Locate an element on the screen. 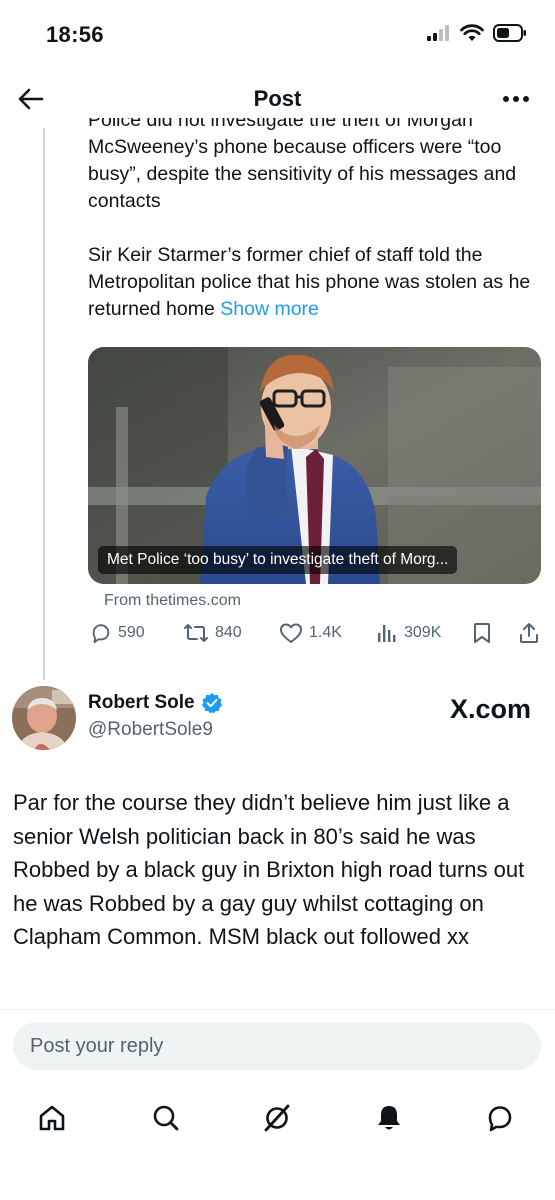 This screenshot has height=1200, width=555. signal-icon is located at coordinates (438, 33).